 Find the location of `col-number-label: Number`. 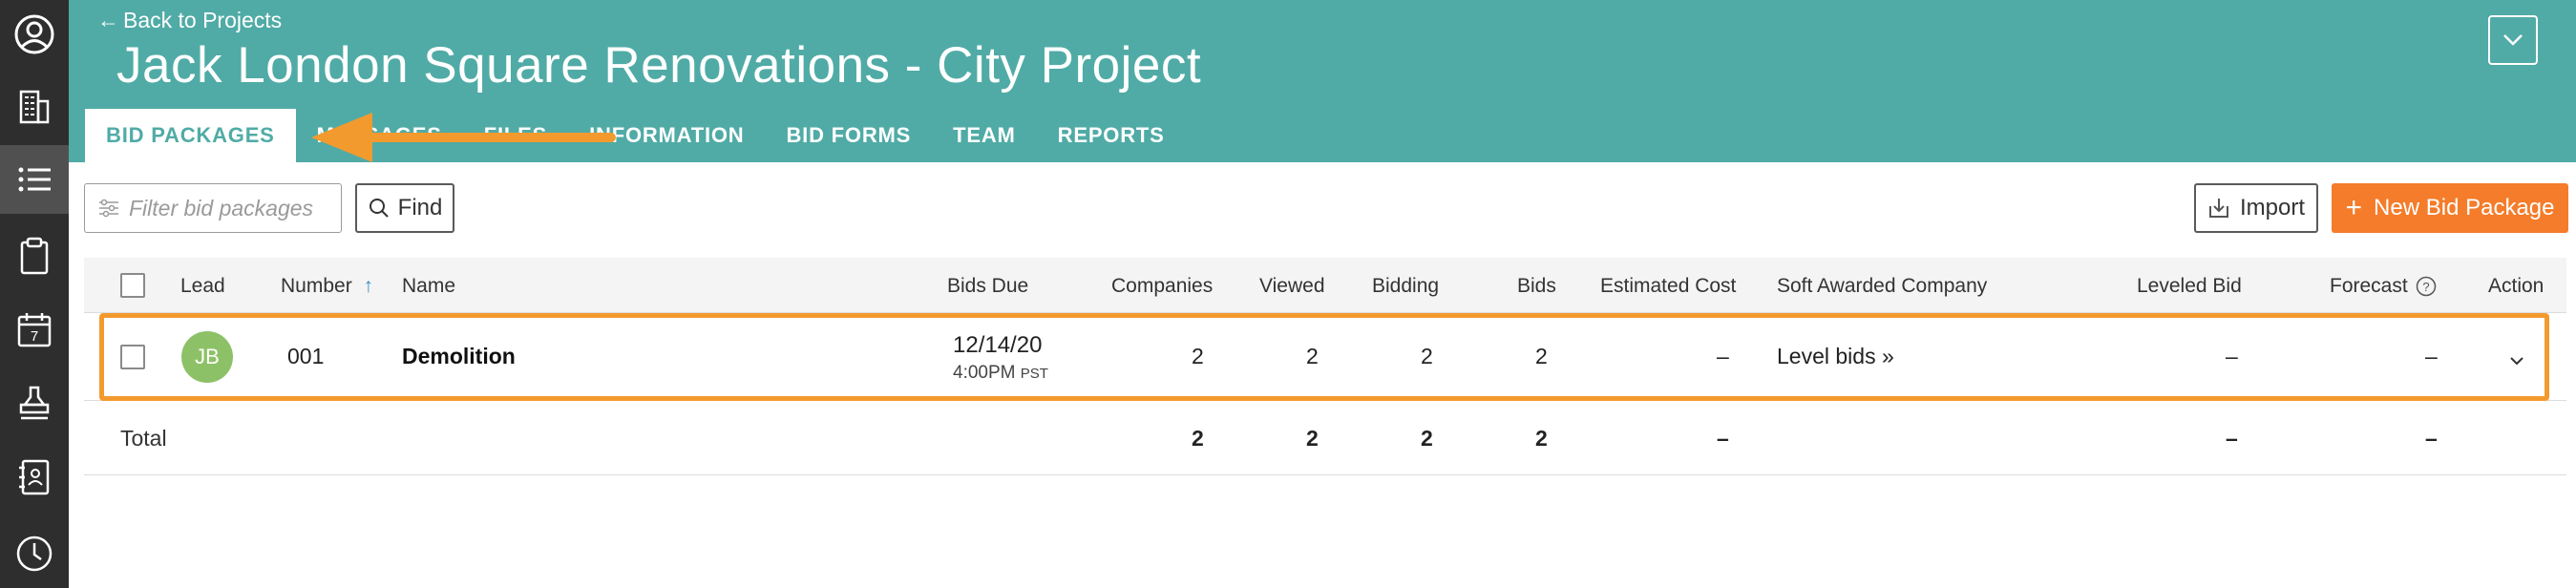

col-number-label: Number is located at coordinates (316, 286).